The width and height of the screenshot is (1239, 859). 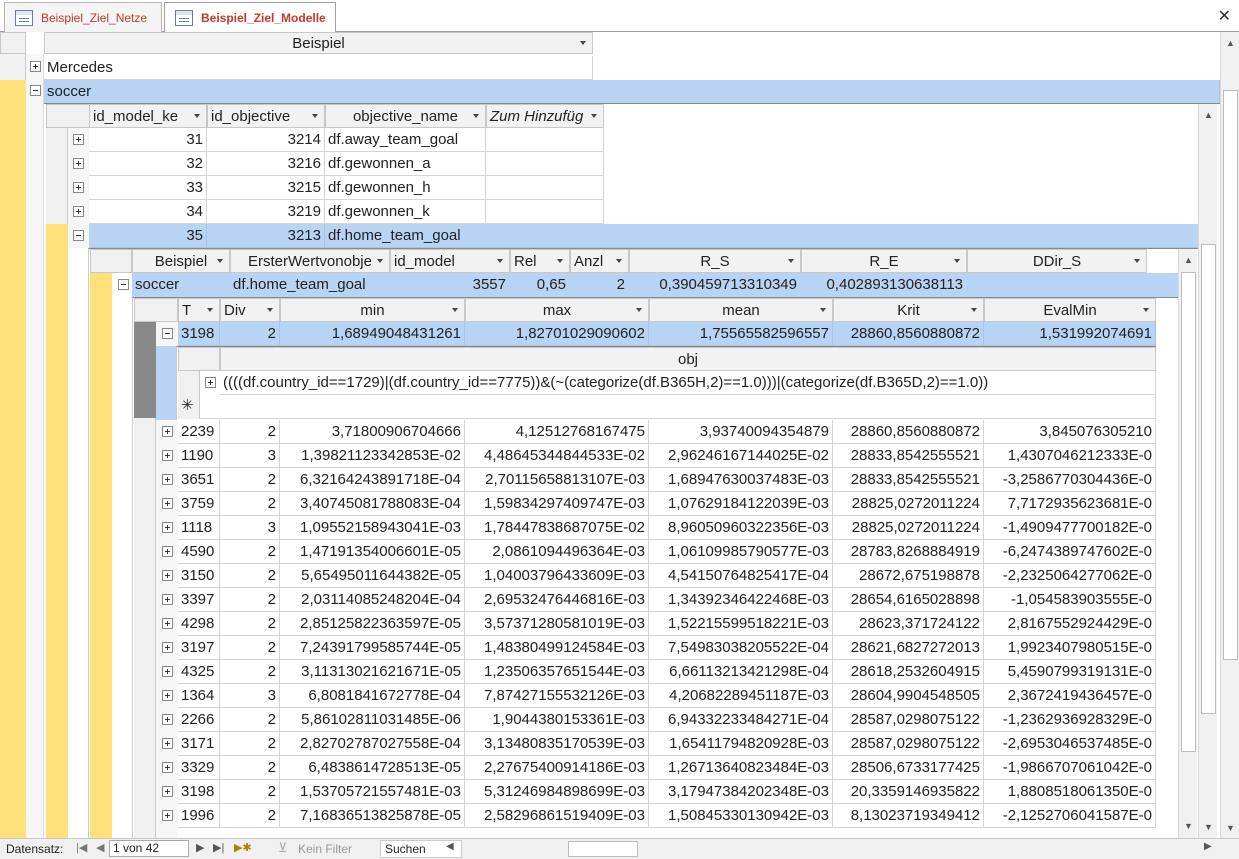 I want to click on column-header-id-model: id_model, so click(x=450, y=261).